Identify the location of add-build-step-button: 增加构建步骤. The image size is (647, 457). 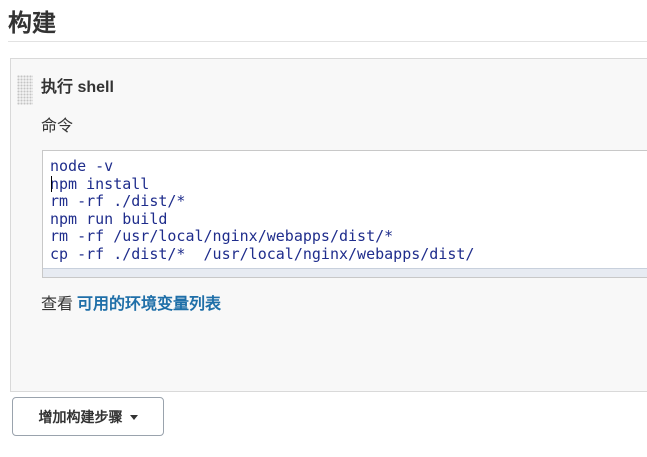
(88, 416).